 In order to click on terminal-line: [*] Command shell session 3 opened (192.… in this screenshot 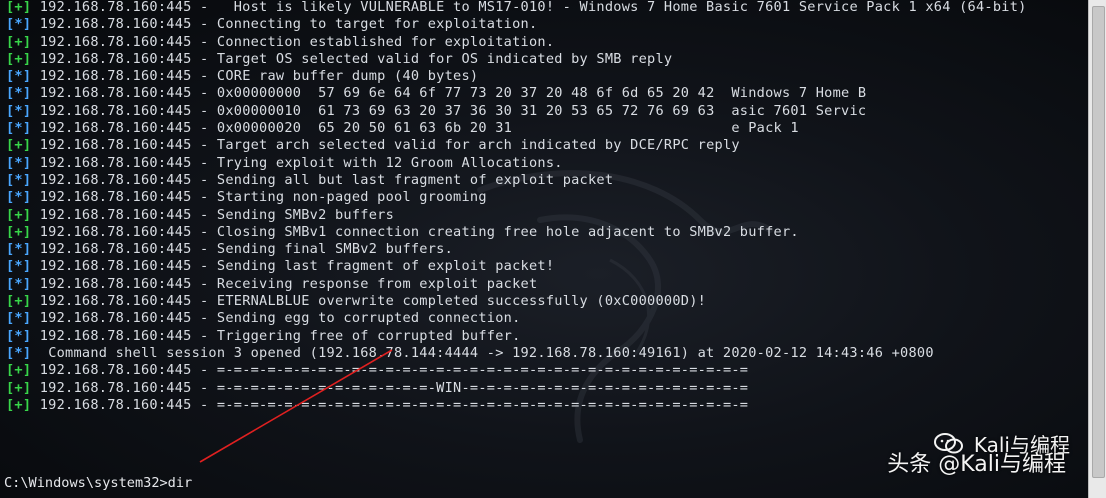, I will do `click(547, 353)`.